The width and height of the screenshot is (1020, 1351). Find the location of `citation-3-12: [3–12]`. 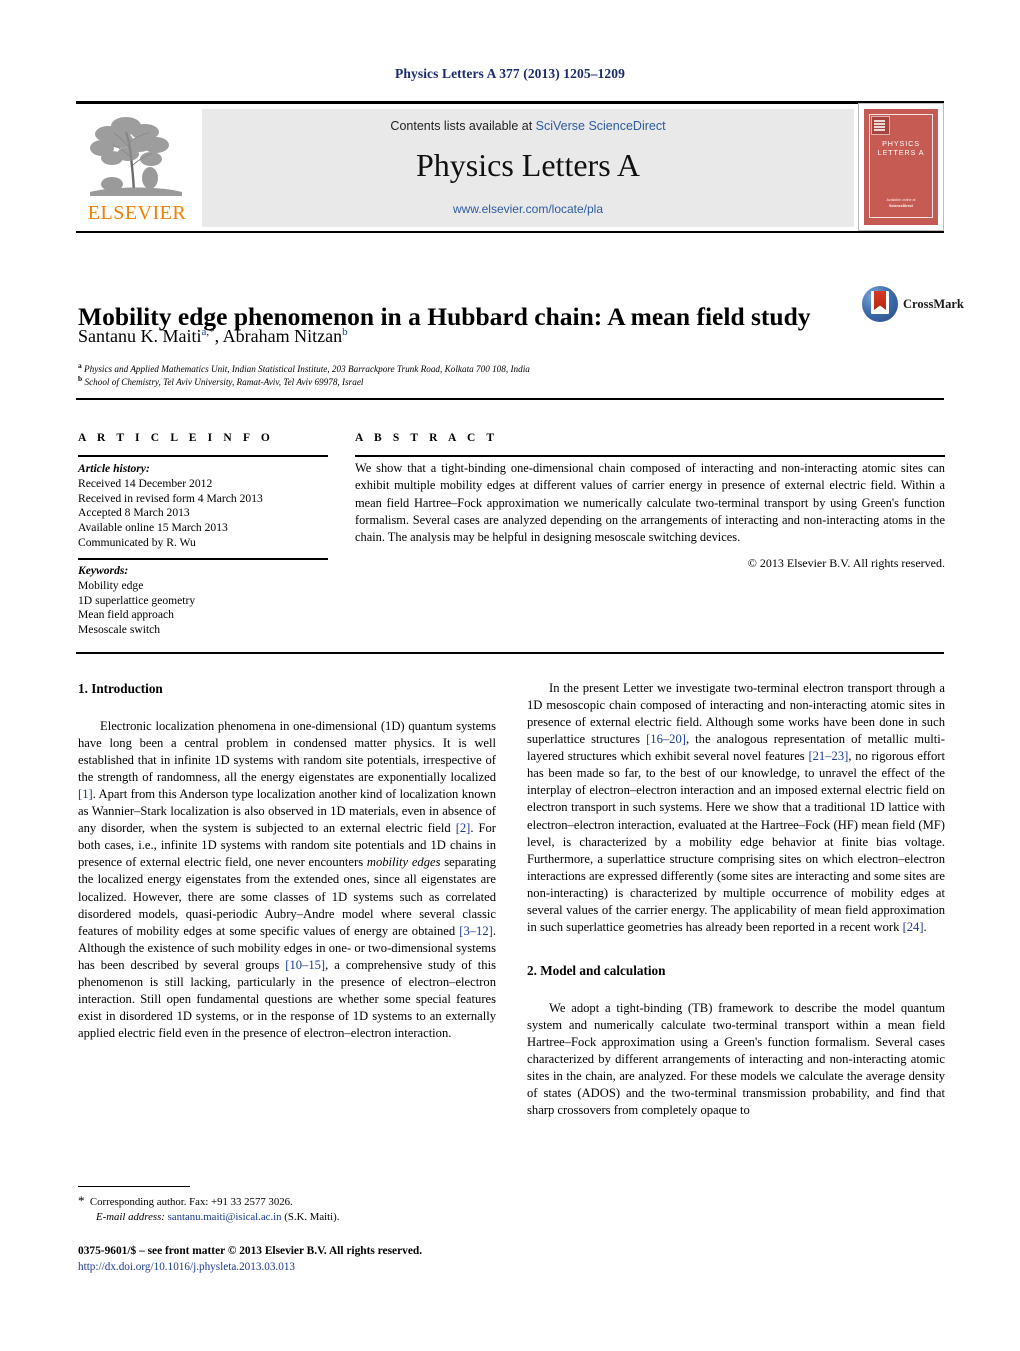

citation-3-12: [3–12] is located at coordinates (476, 931).